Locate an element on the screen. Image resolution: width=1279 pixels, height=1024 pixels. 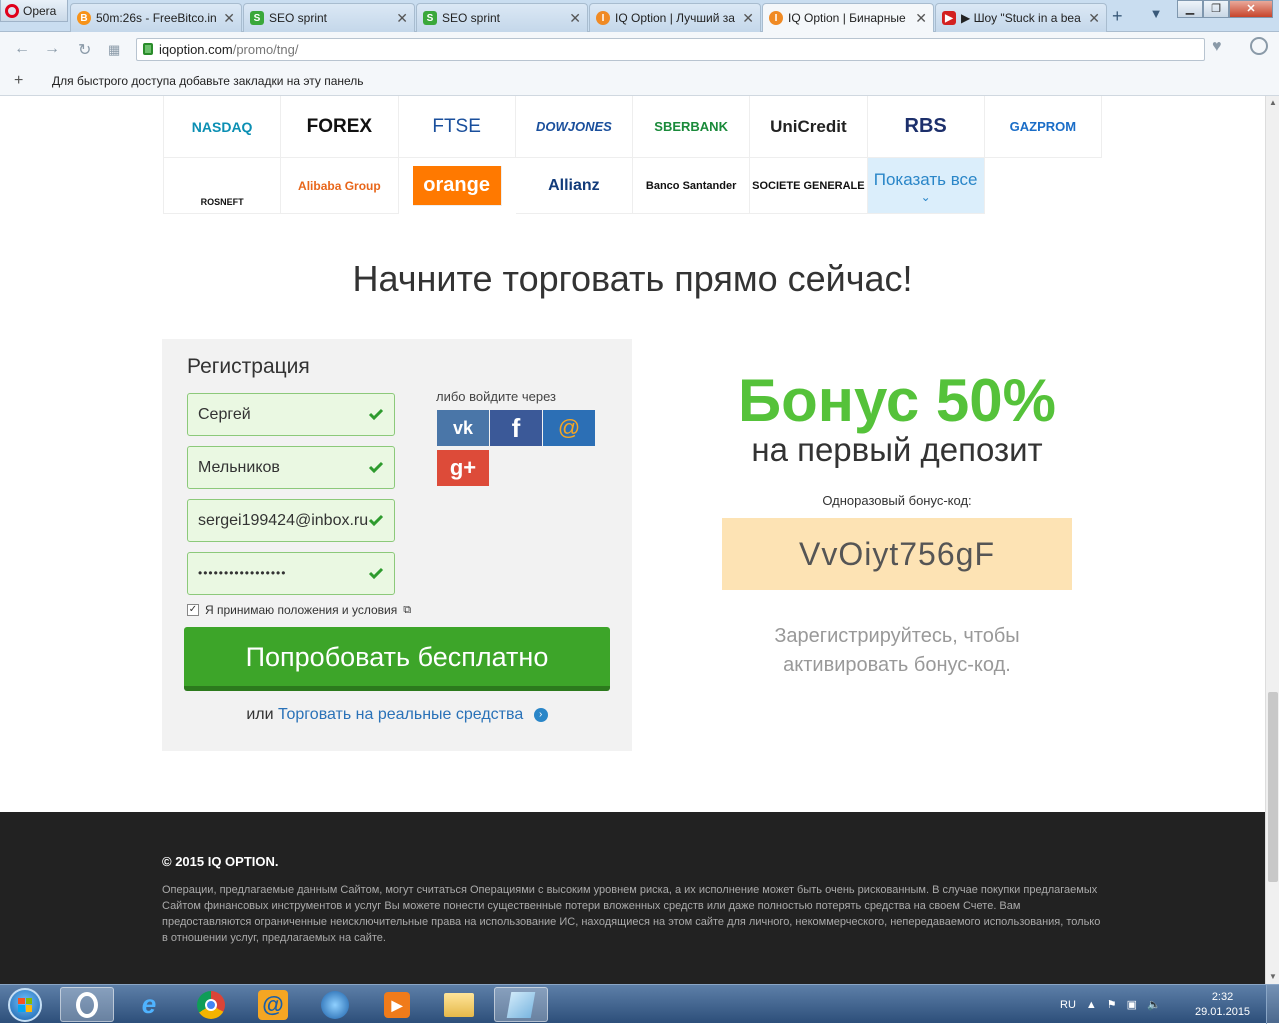
scroll-down-icon: ▼ is located at coordinates (1272, 977).